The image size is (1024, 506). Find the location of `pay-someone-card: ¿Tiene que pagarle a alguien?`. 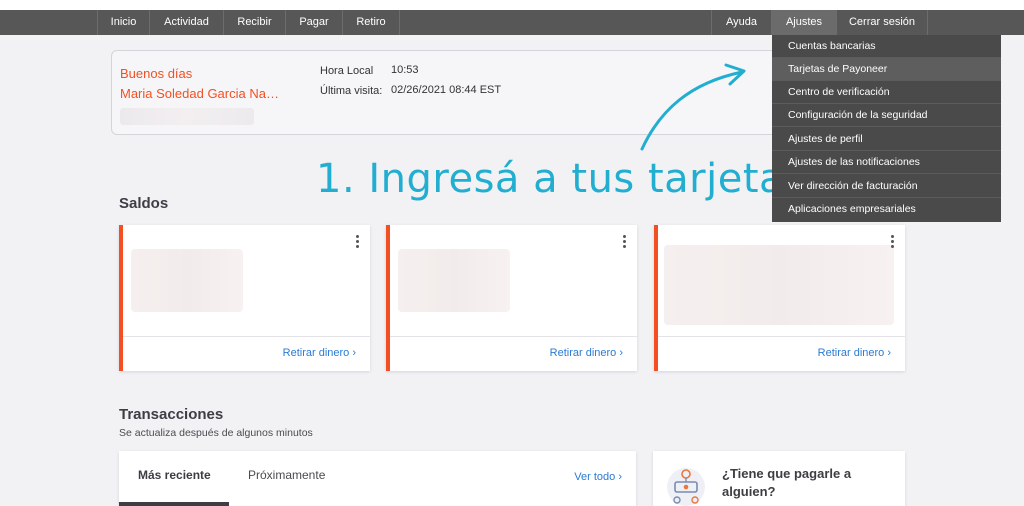

pay-someone-card: ¿Tiene que pagarle a alguien? is located at coordinates (779, 478).